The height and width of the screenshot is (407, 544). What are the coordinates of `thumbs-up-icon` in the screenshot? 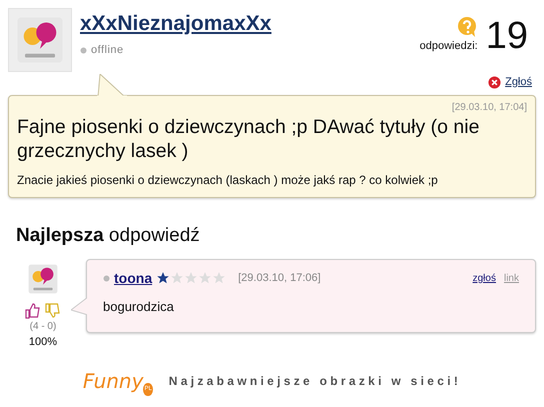 It's located at (33, 310).